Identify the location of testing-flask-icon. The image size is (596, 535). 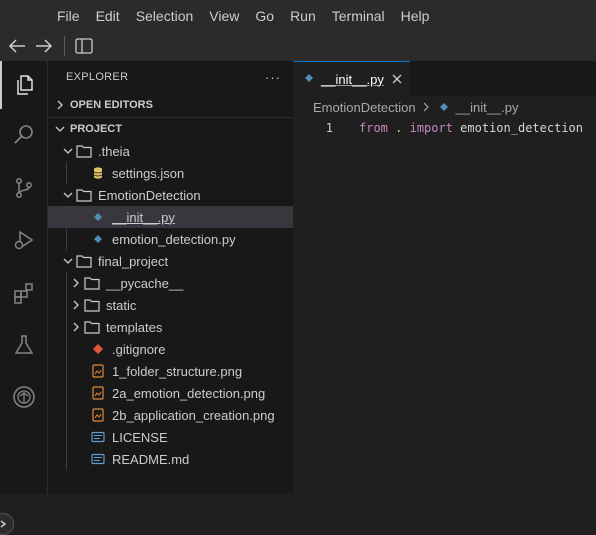
(23, 345).